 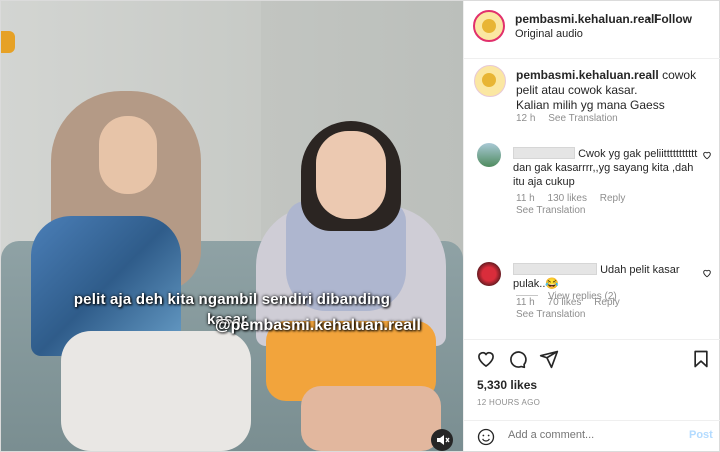 I want to click on heart-icon, so click(x=486, y=359).